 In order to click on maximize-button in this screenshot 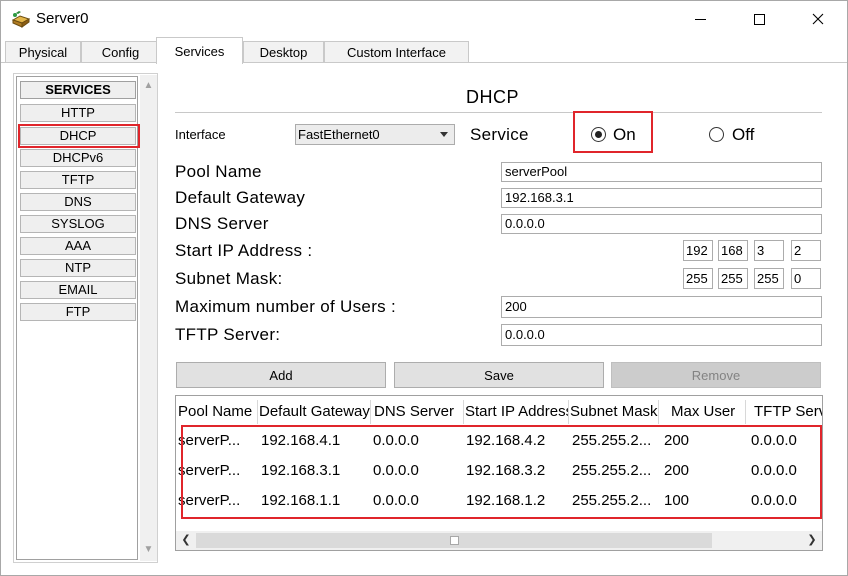, I will do `click(759, 19)`.